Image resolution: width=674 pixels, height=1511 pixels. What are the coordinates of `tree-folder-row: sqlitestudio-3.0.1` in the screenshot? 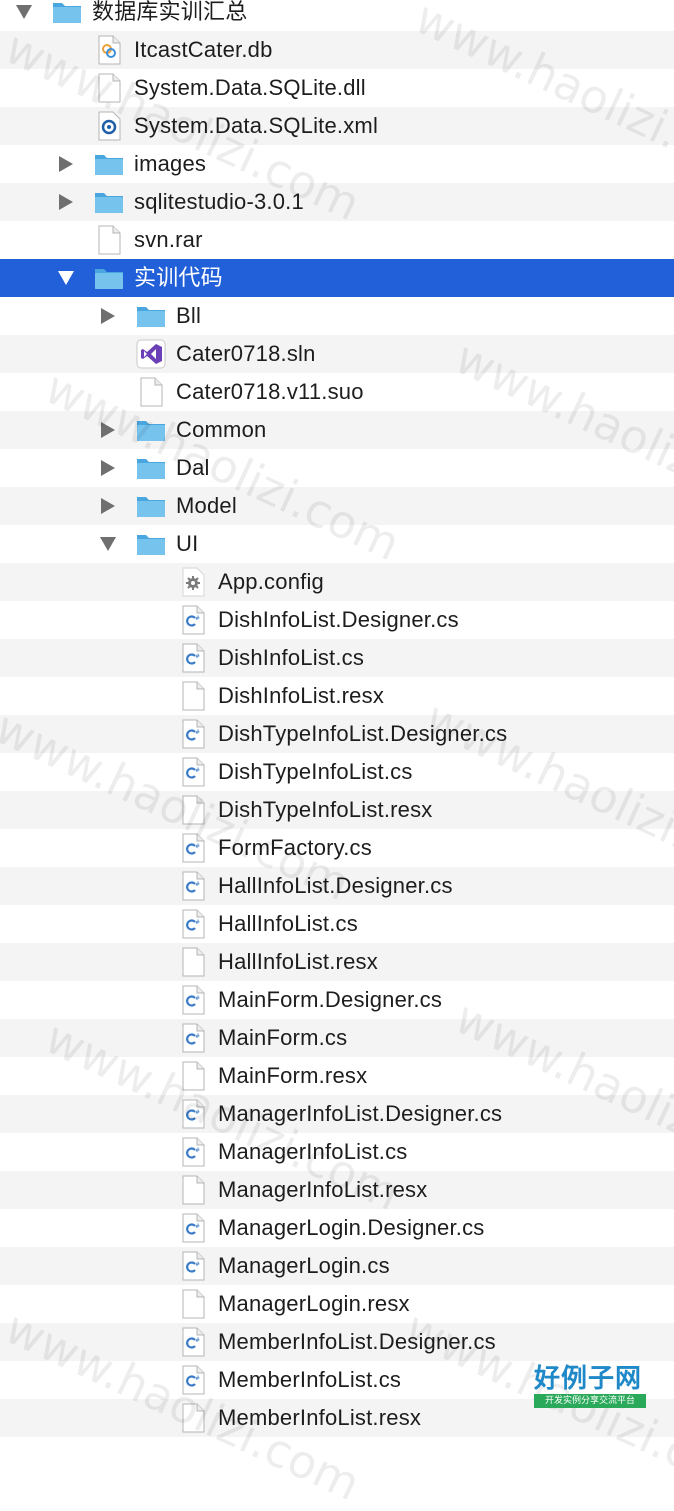 It's located at (337, 202).